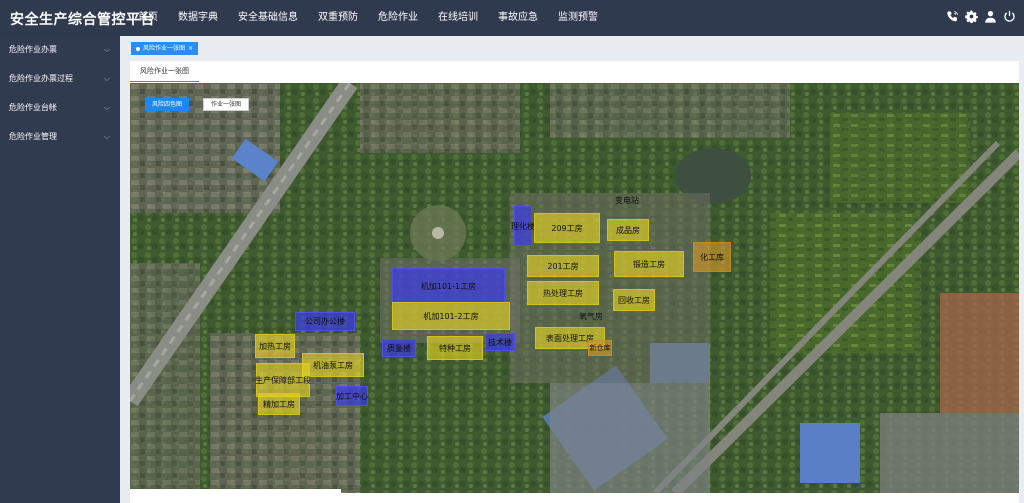  I want to click on zone-recycling-workshop: 回收工房, so click(634, 300).